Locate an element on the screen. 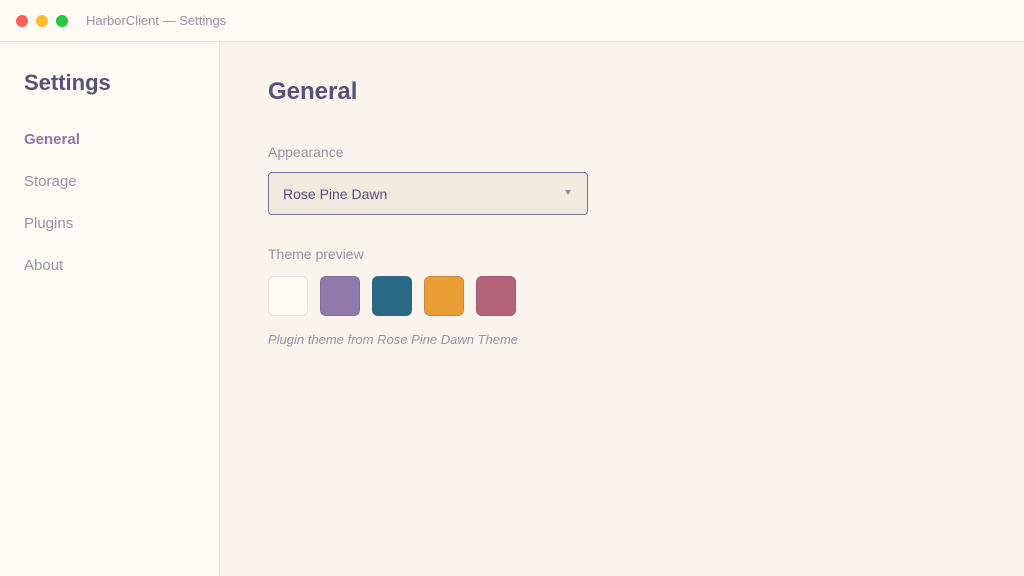 Image resolution: width=1024 pixels, height=576 pixels. color-swatch-iris is located at coordinates (340, 296).